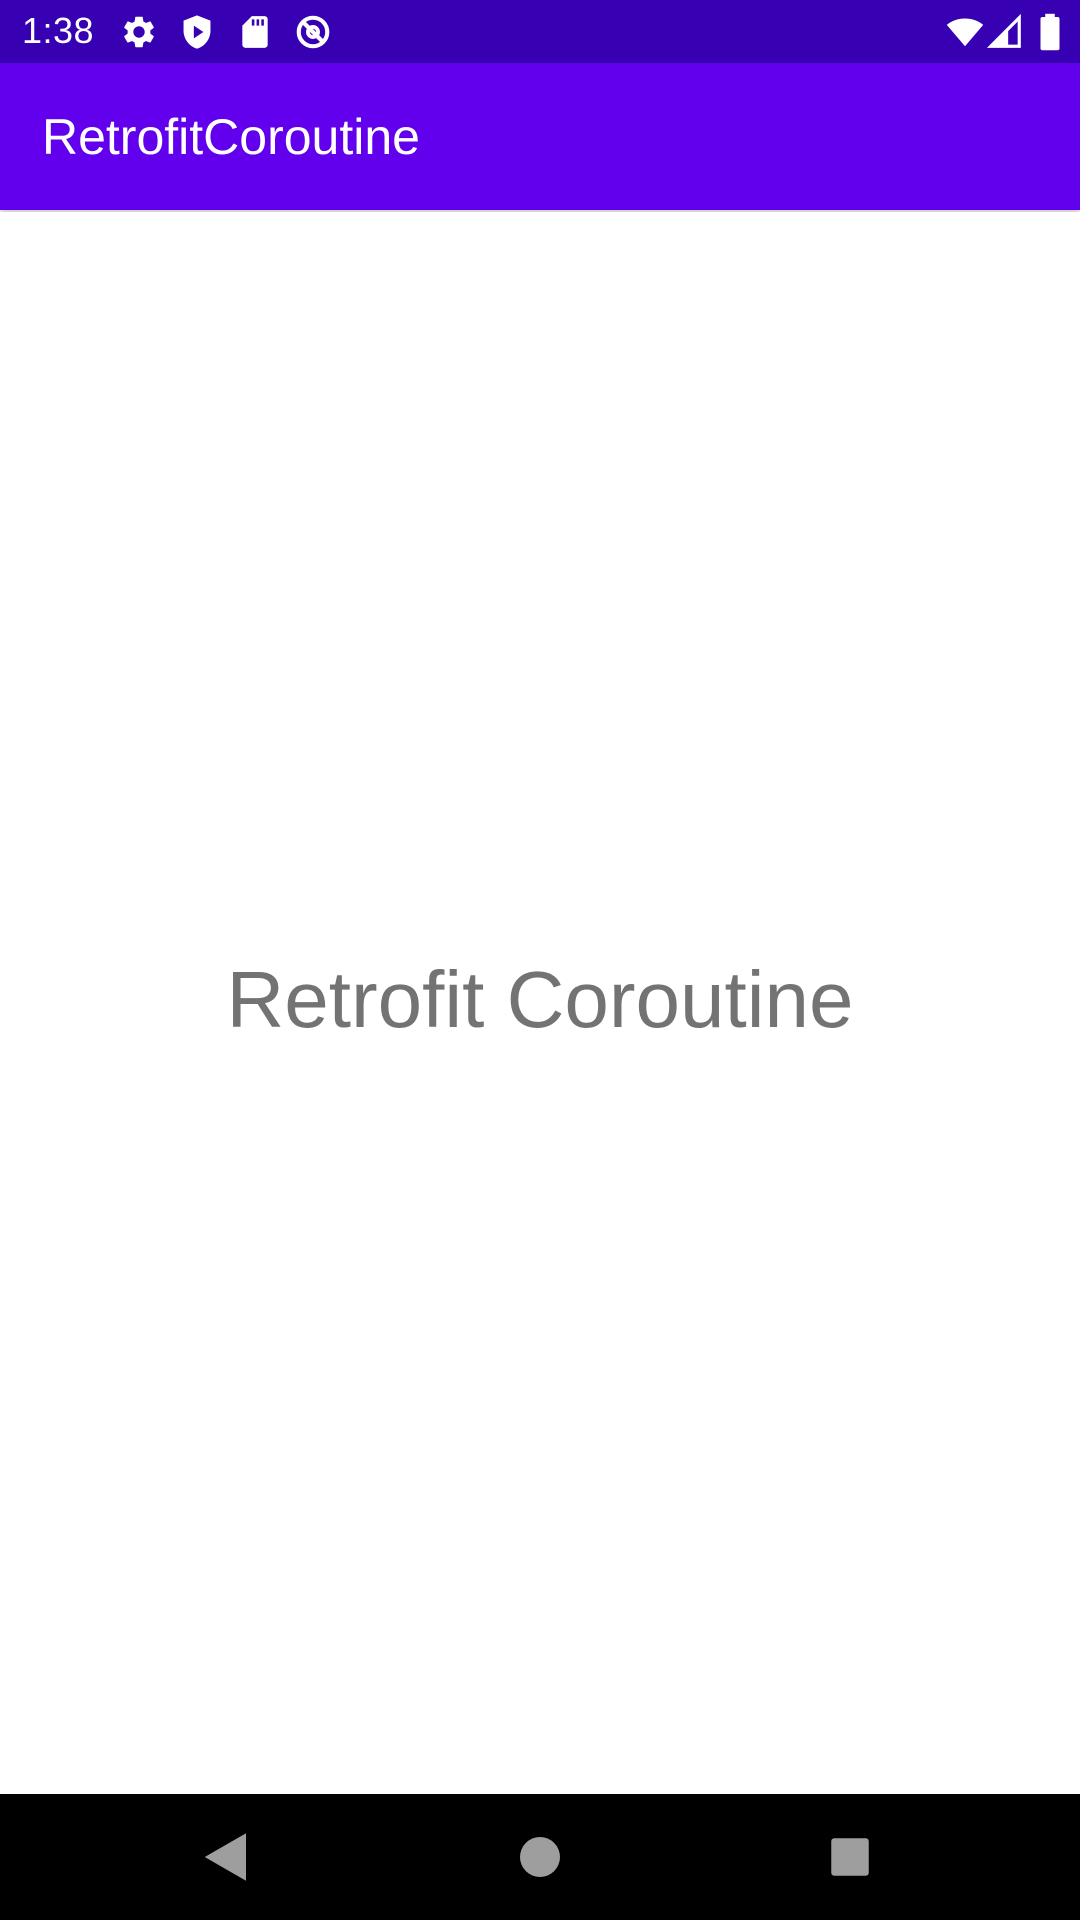 This screenshot has width=1080, height=1920. Describe the element at coordinates (255, 32) in the screenshot. I see `sd-card-icon` at that location.